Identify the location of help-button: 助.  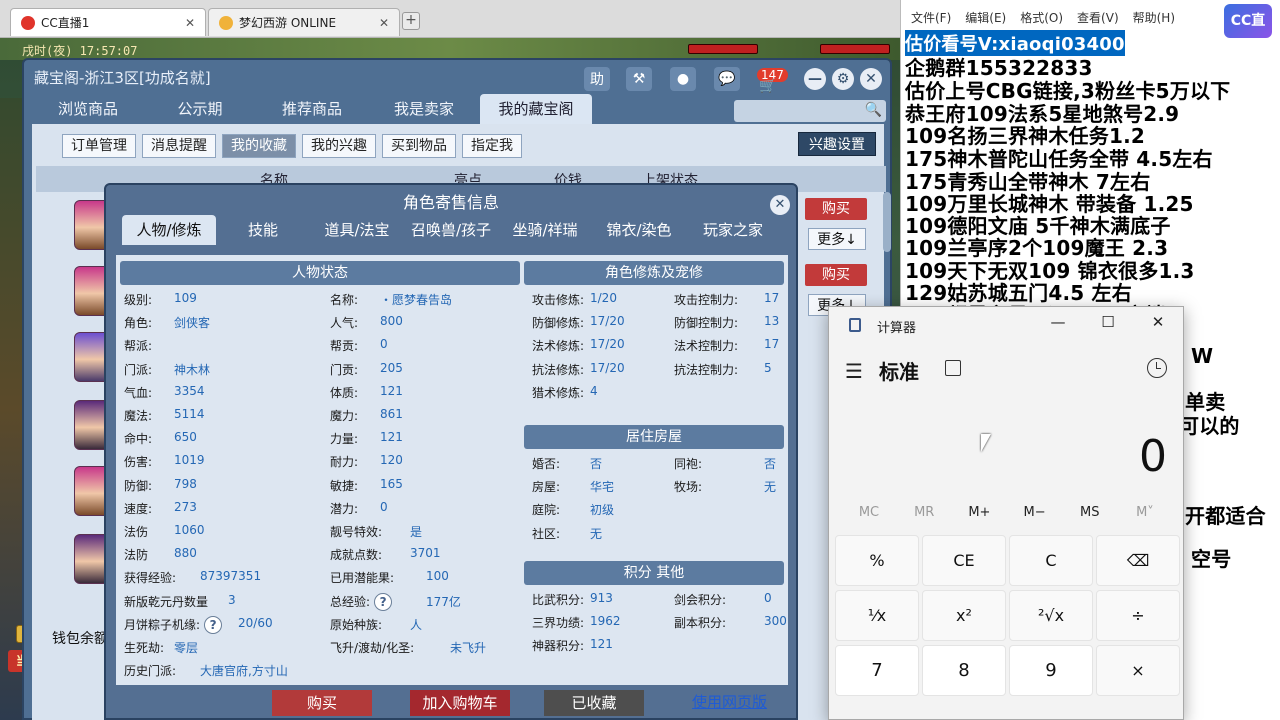
(597, 79).